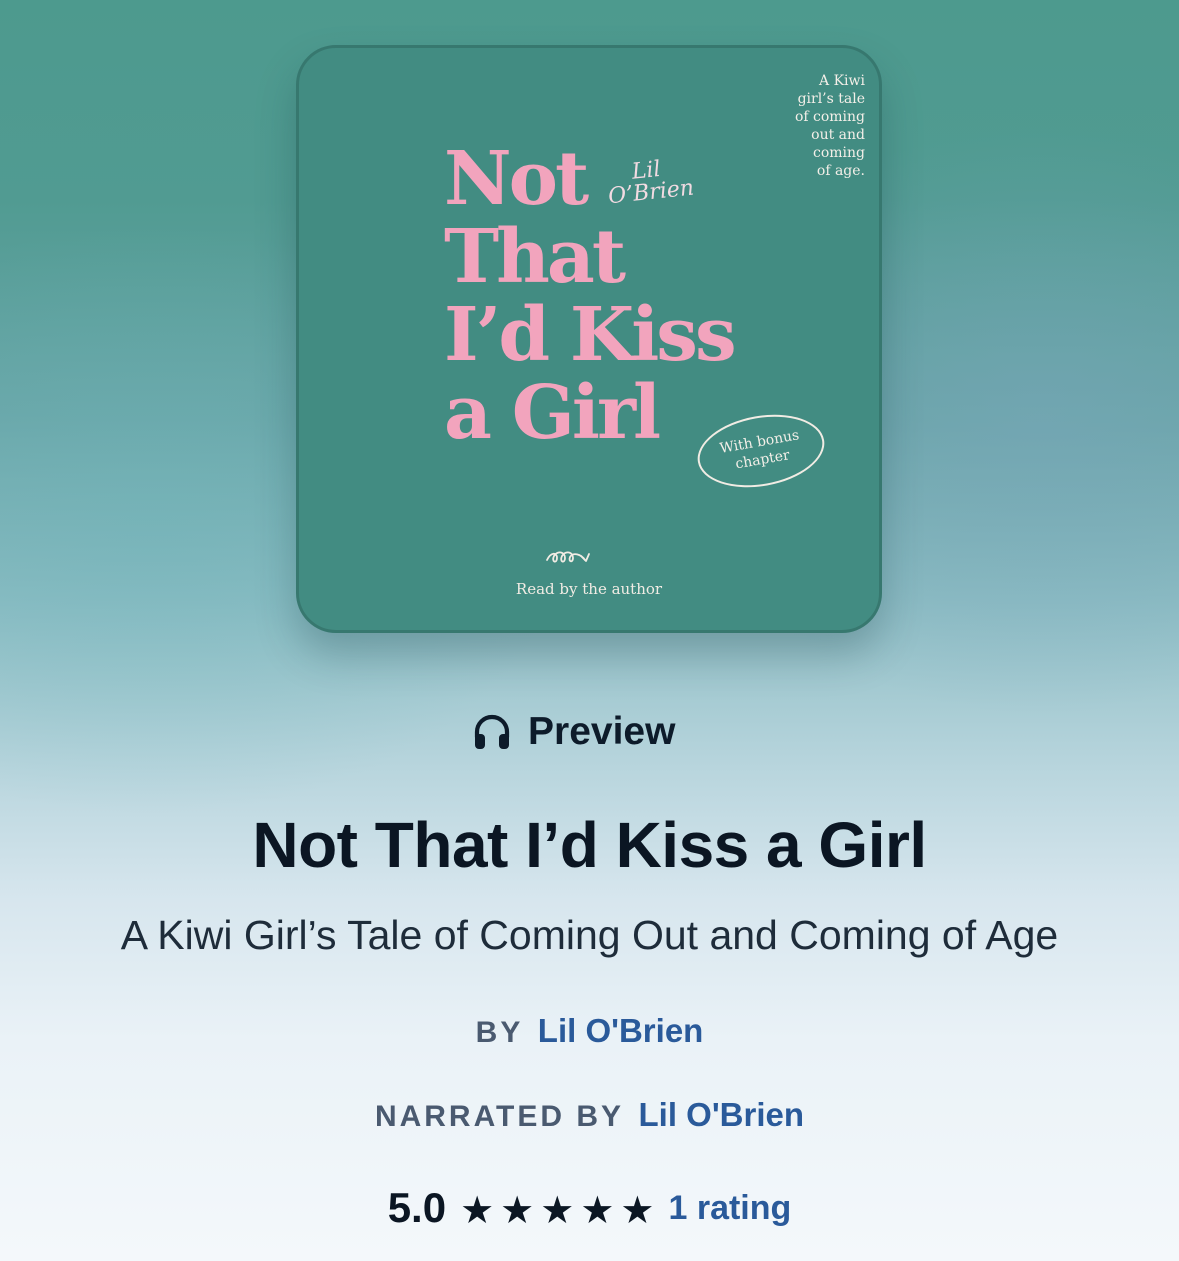 This screenshot has height=1261, width=1179. Describe the element at coordinates (729, 1208) in the screenshot. I see `rating-count-link: 1 rating` at that location.